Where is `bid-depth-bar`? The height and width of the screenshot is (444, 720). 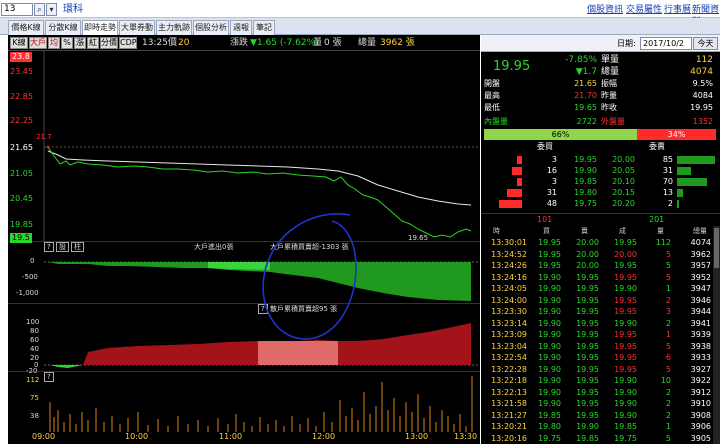
bid-depth-bar is located at coordinates (514, 193).